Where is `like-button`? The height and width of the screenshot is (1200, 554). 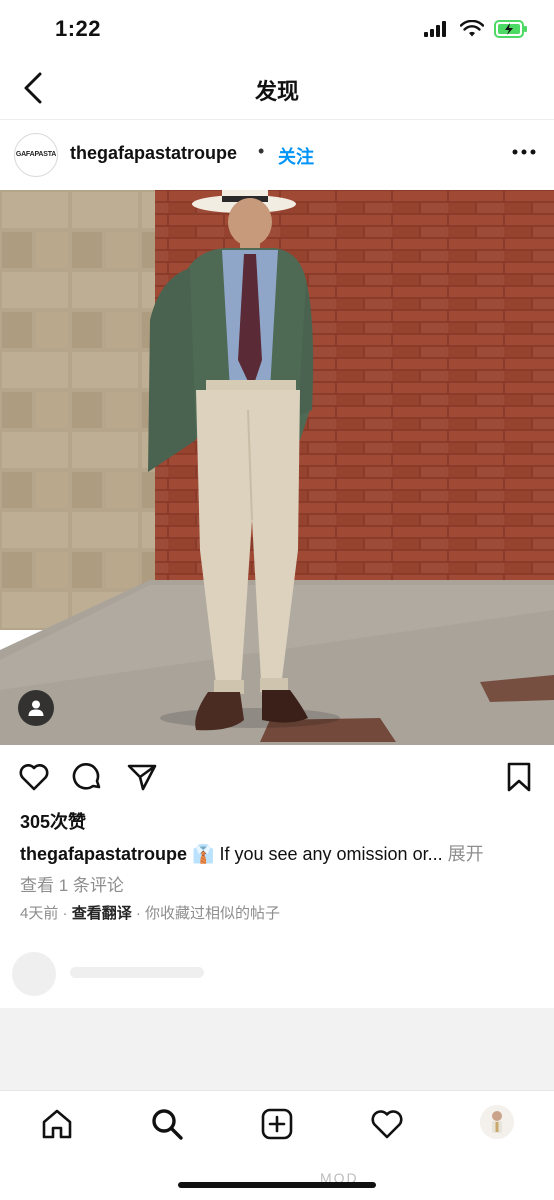
like-button is located at coordinates (34, 777).